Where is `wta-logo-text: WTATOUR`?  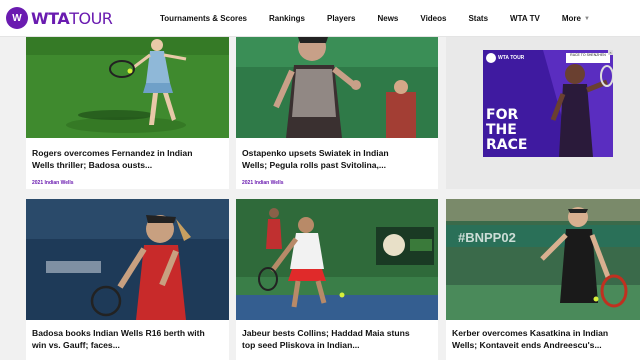
wta-logo-text: WTATOUR is located at coordinates (72, 18).